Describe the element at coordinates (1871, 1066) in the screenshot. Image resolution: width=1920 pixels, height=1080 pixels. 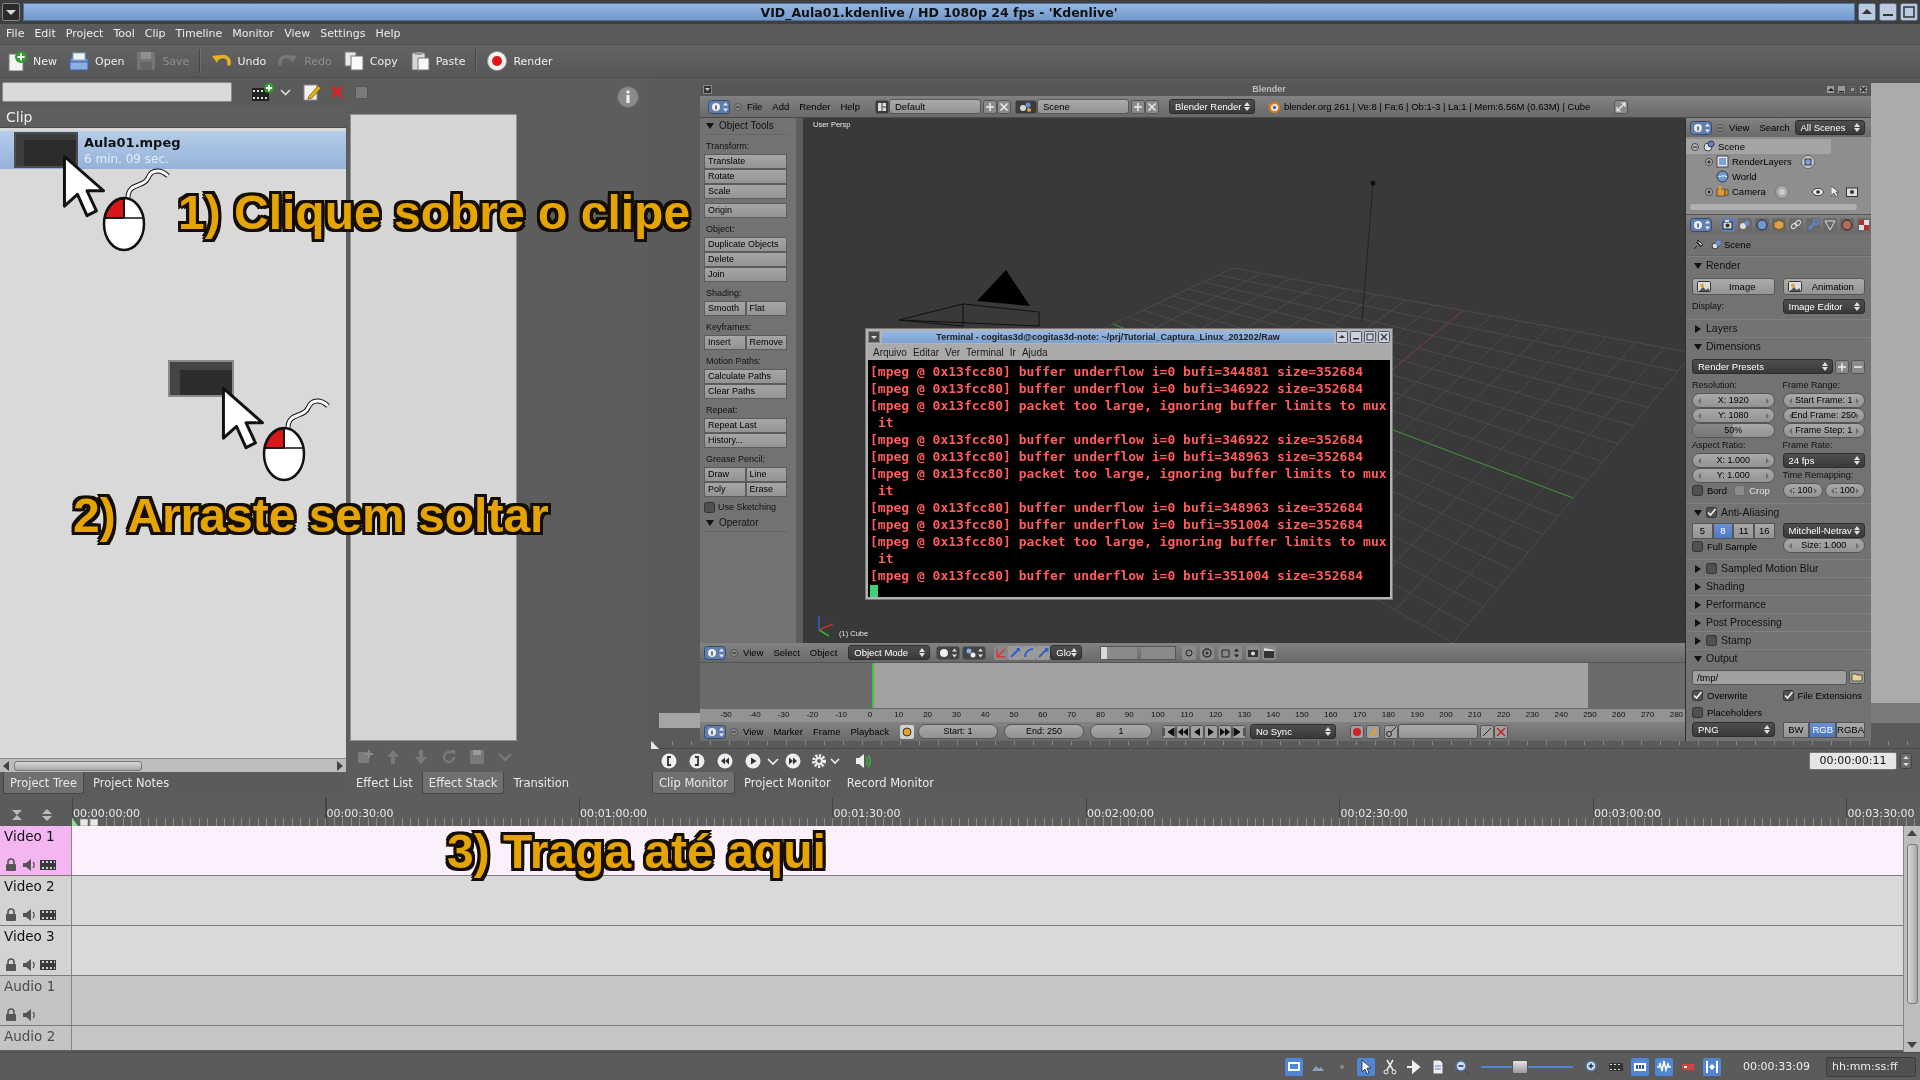
I see `time-format-dropdown: hh:mm:ss:ff` at that location.